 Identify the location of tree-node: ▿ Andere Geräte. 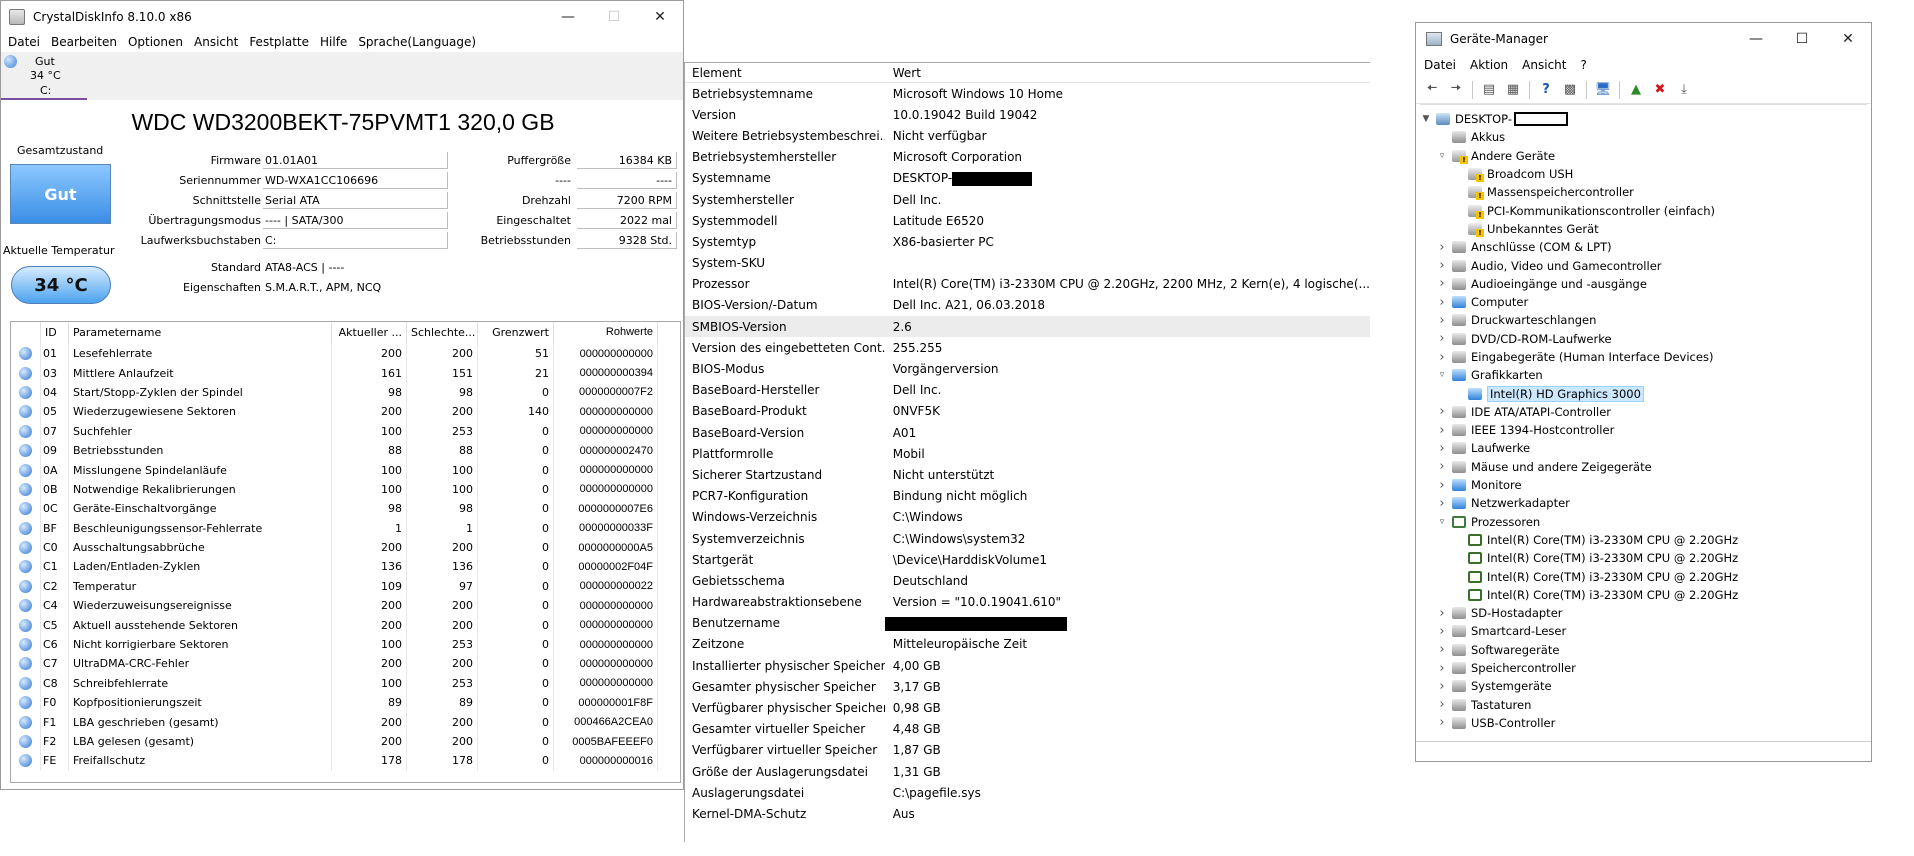
(1643, 156).